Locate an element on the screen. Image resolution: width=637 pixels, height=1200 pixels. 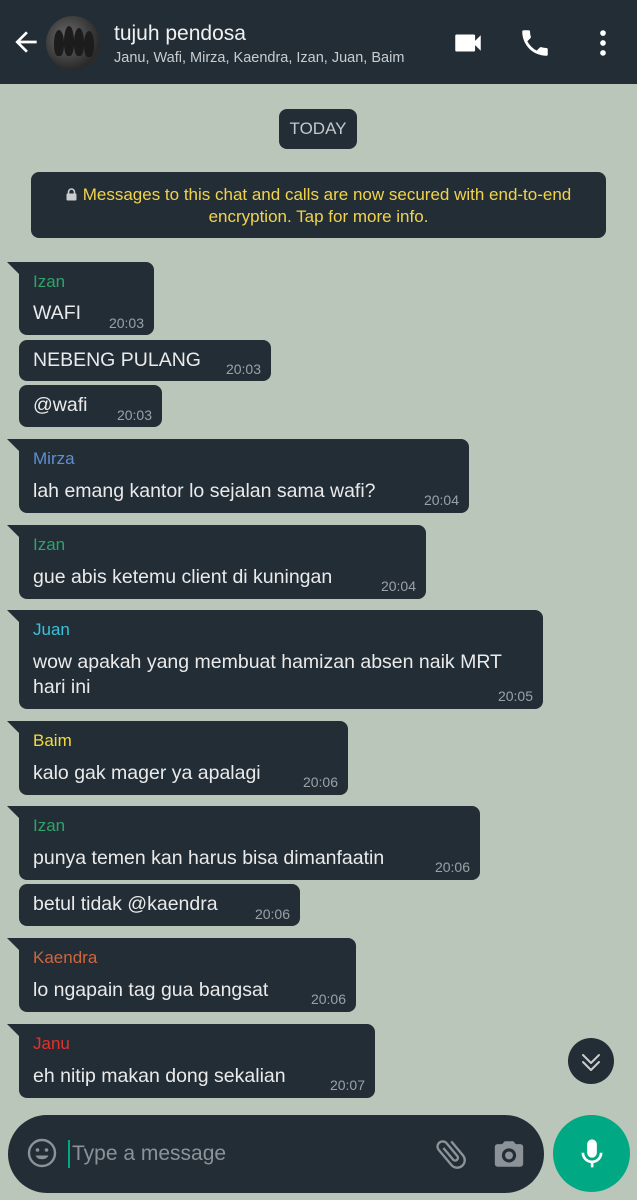
message-text: lo ngapain tag gua bangsat is located at coordinates (151, 990).